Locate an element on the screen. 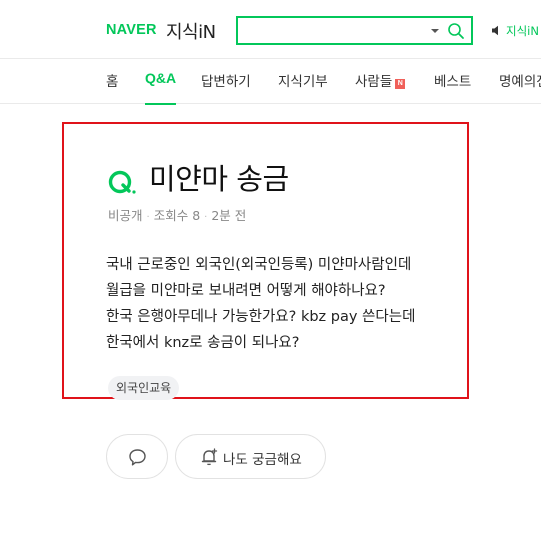 This screenshot has height=543, width=541. posted-time: 2분 전 is located at coordinates (229, 215).